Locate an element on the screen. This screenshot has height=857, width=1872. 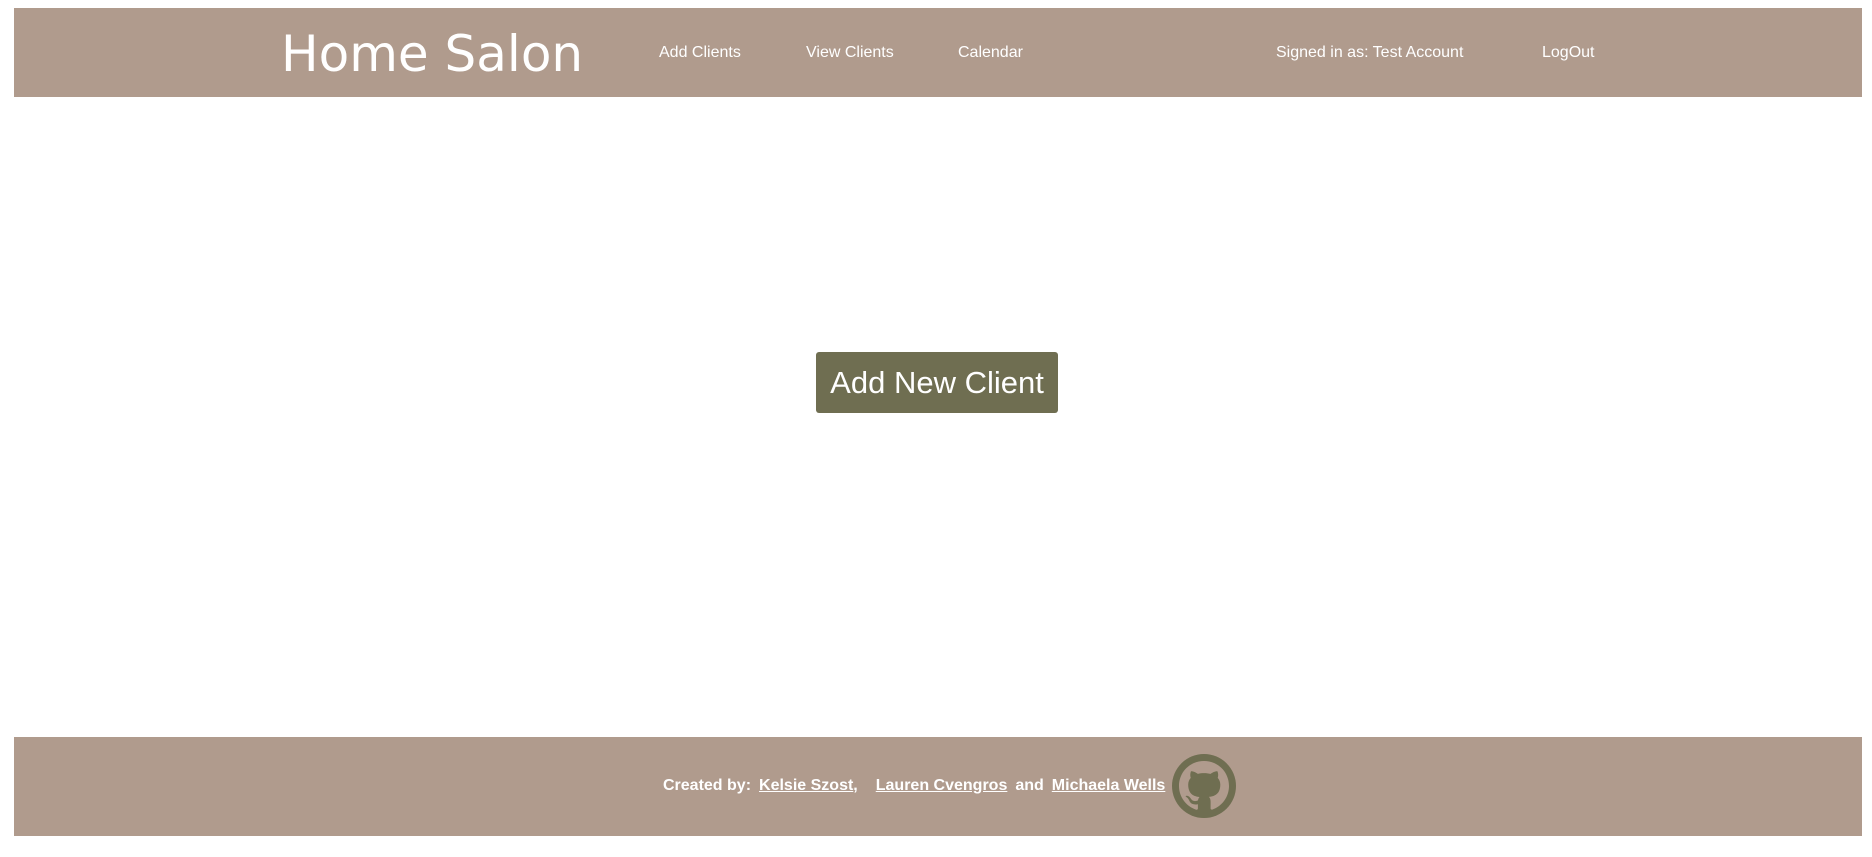
brand-title: Home Salon is located at coordinates (432, 54).